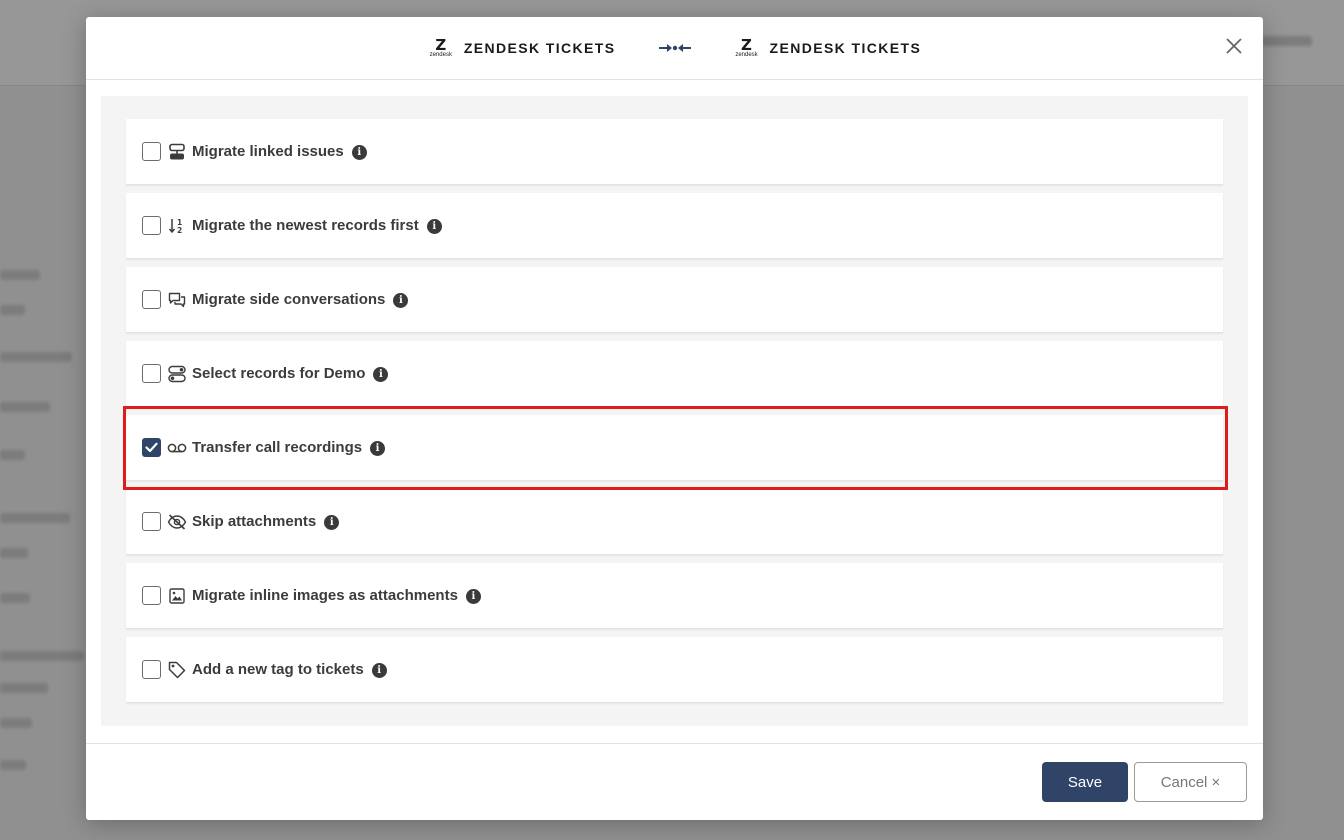 The height and width of the screenshot is (840, 1344). I want to click on option-label: Migrate linked issues, so click(268, 151).